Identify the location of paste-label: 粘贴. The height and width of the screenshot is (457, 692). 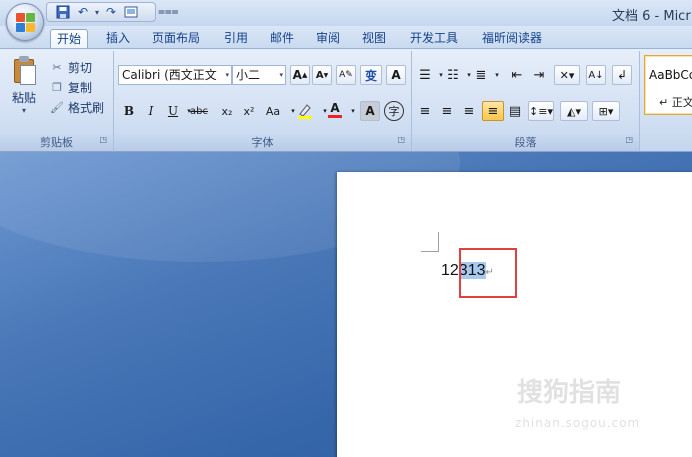
(23, 98).